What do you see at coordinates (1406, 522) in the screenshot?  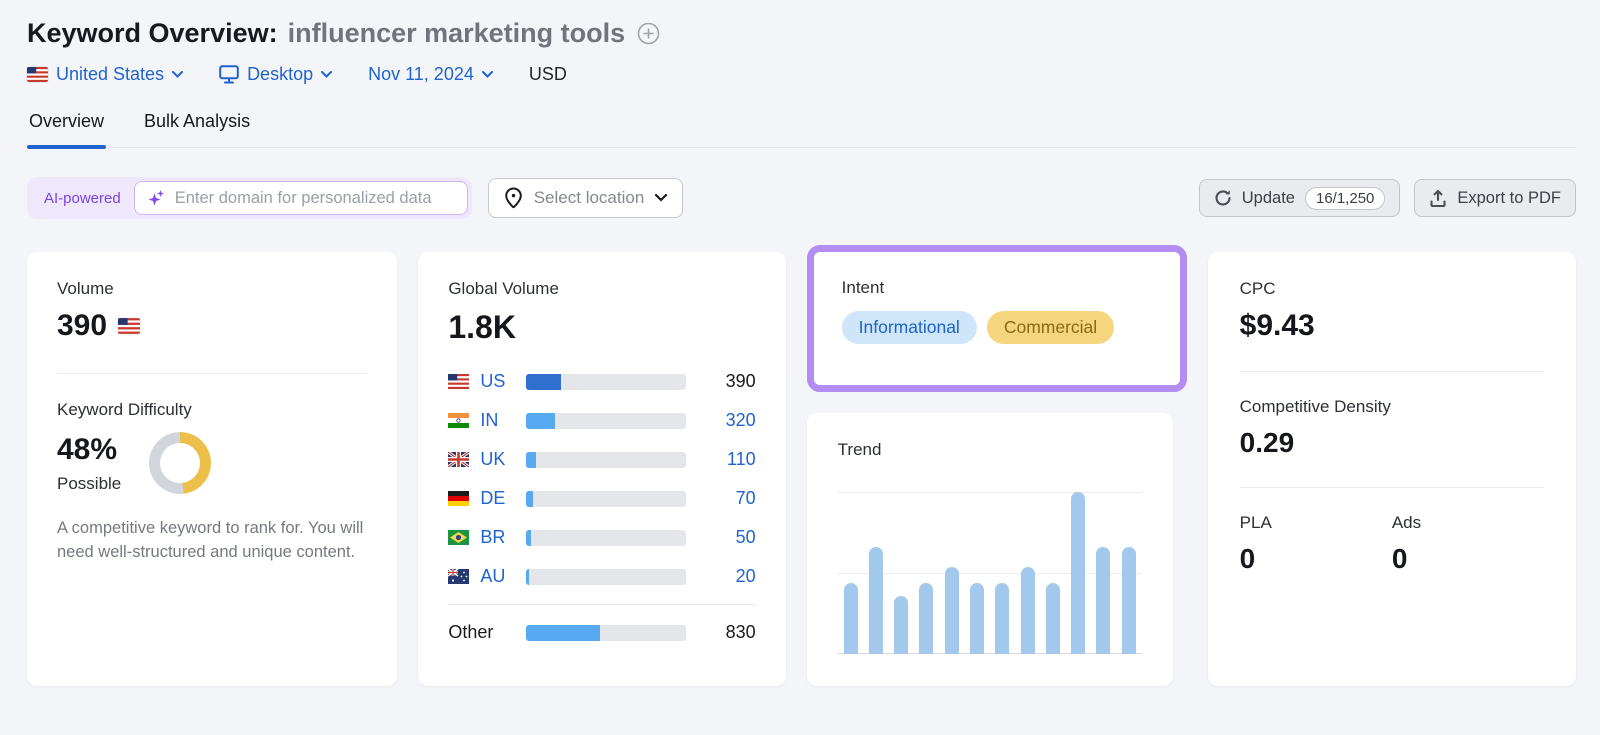 I see `ads-label: Ads` at bounding box center [1406, 522].